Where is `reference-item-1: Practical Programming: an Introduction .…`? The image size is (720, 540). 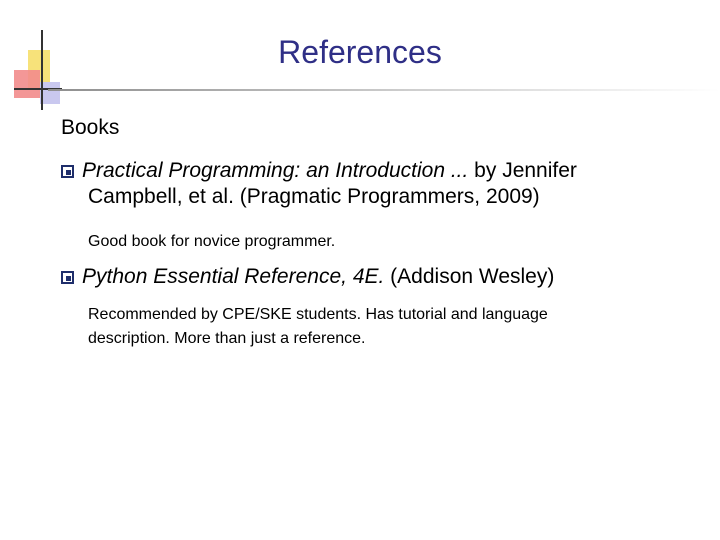
reference-item-1: Practical Programming: an Introduction .… is located at coordinates (381, 184).